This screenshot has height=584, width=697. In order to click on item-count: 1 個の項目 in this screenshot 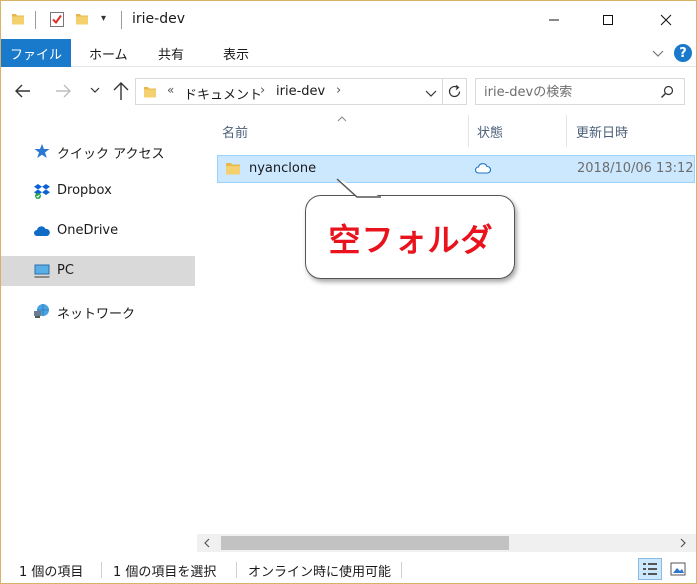, I will do `click(51, 572)`.